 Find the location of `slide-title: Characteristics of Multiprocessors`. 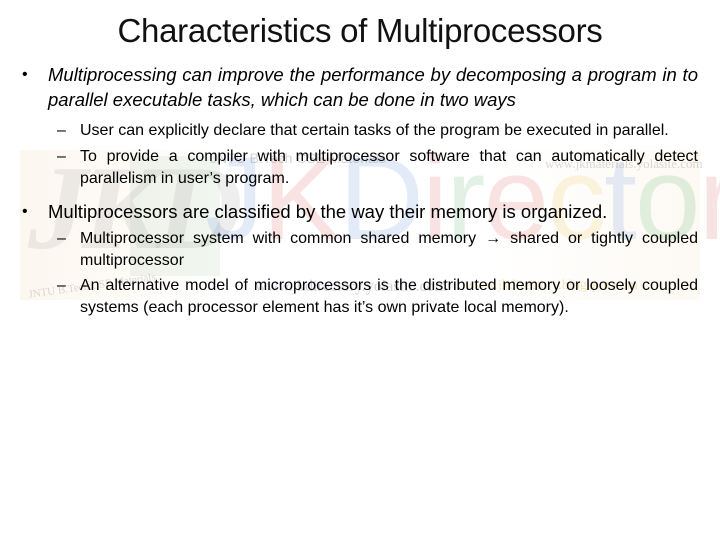

slide-title: Characteristics of Multiprocessors is located at coordinates (360, 30).